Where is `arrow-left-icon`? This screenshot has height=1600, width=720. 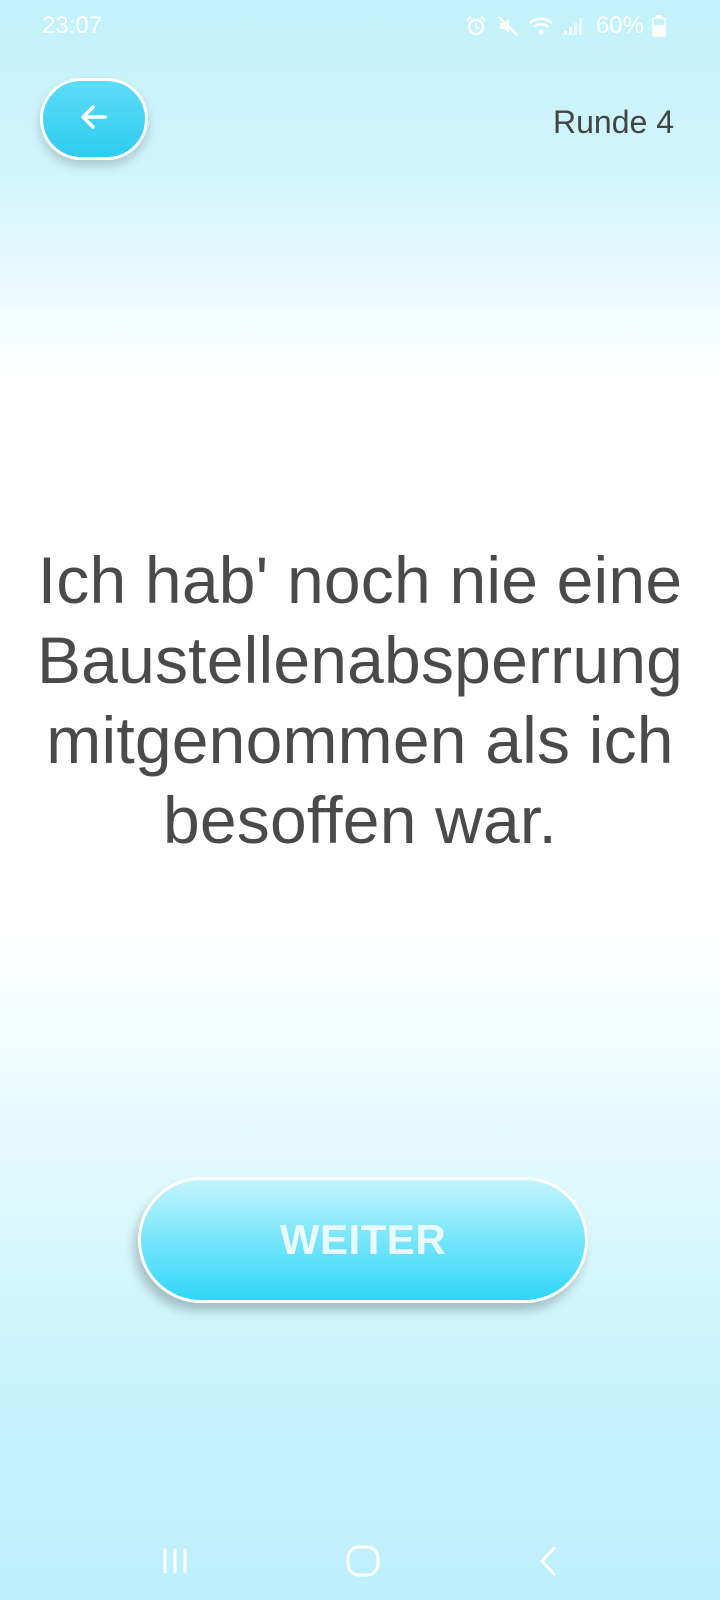 arrow-left-icon is located at coordinates (94, 119).